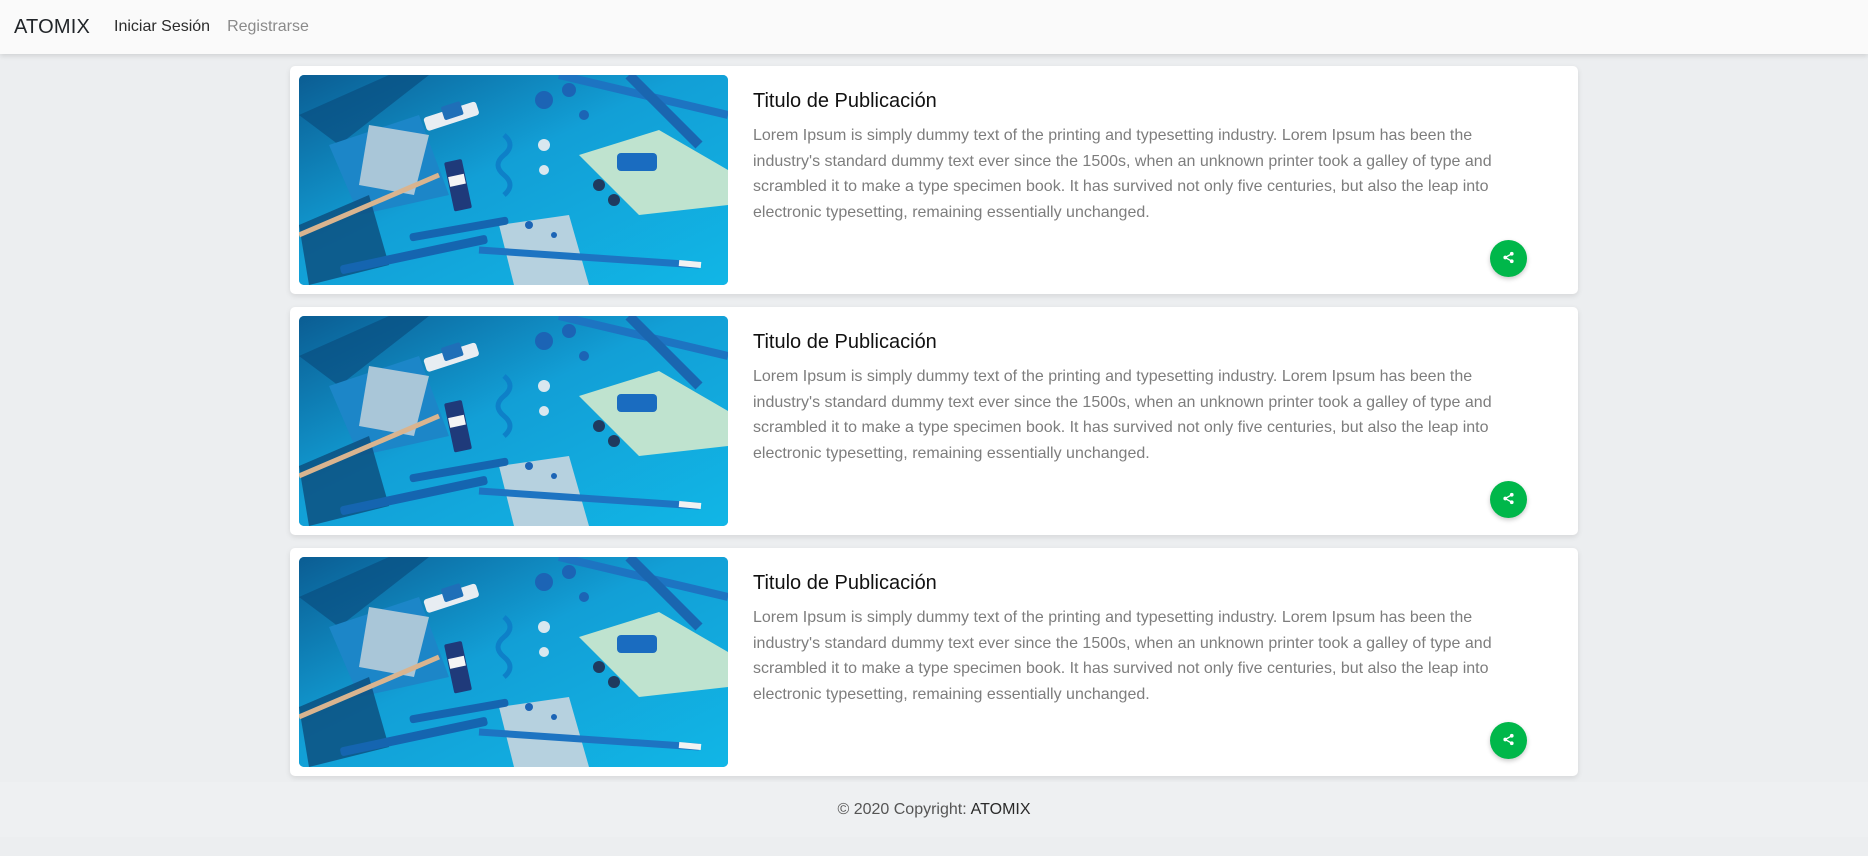  Describe the element at coordinates (934, 27) in the screenshot. I see `navbar: ATOMIX Iniciar Sesión Registrarse` at that location.